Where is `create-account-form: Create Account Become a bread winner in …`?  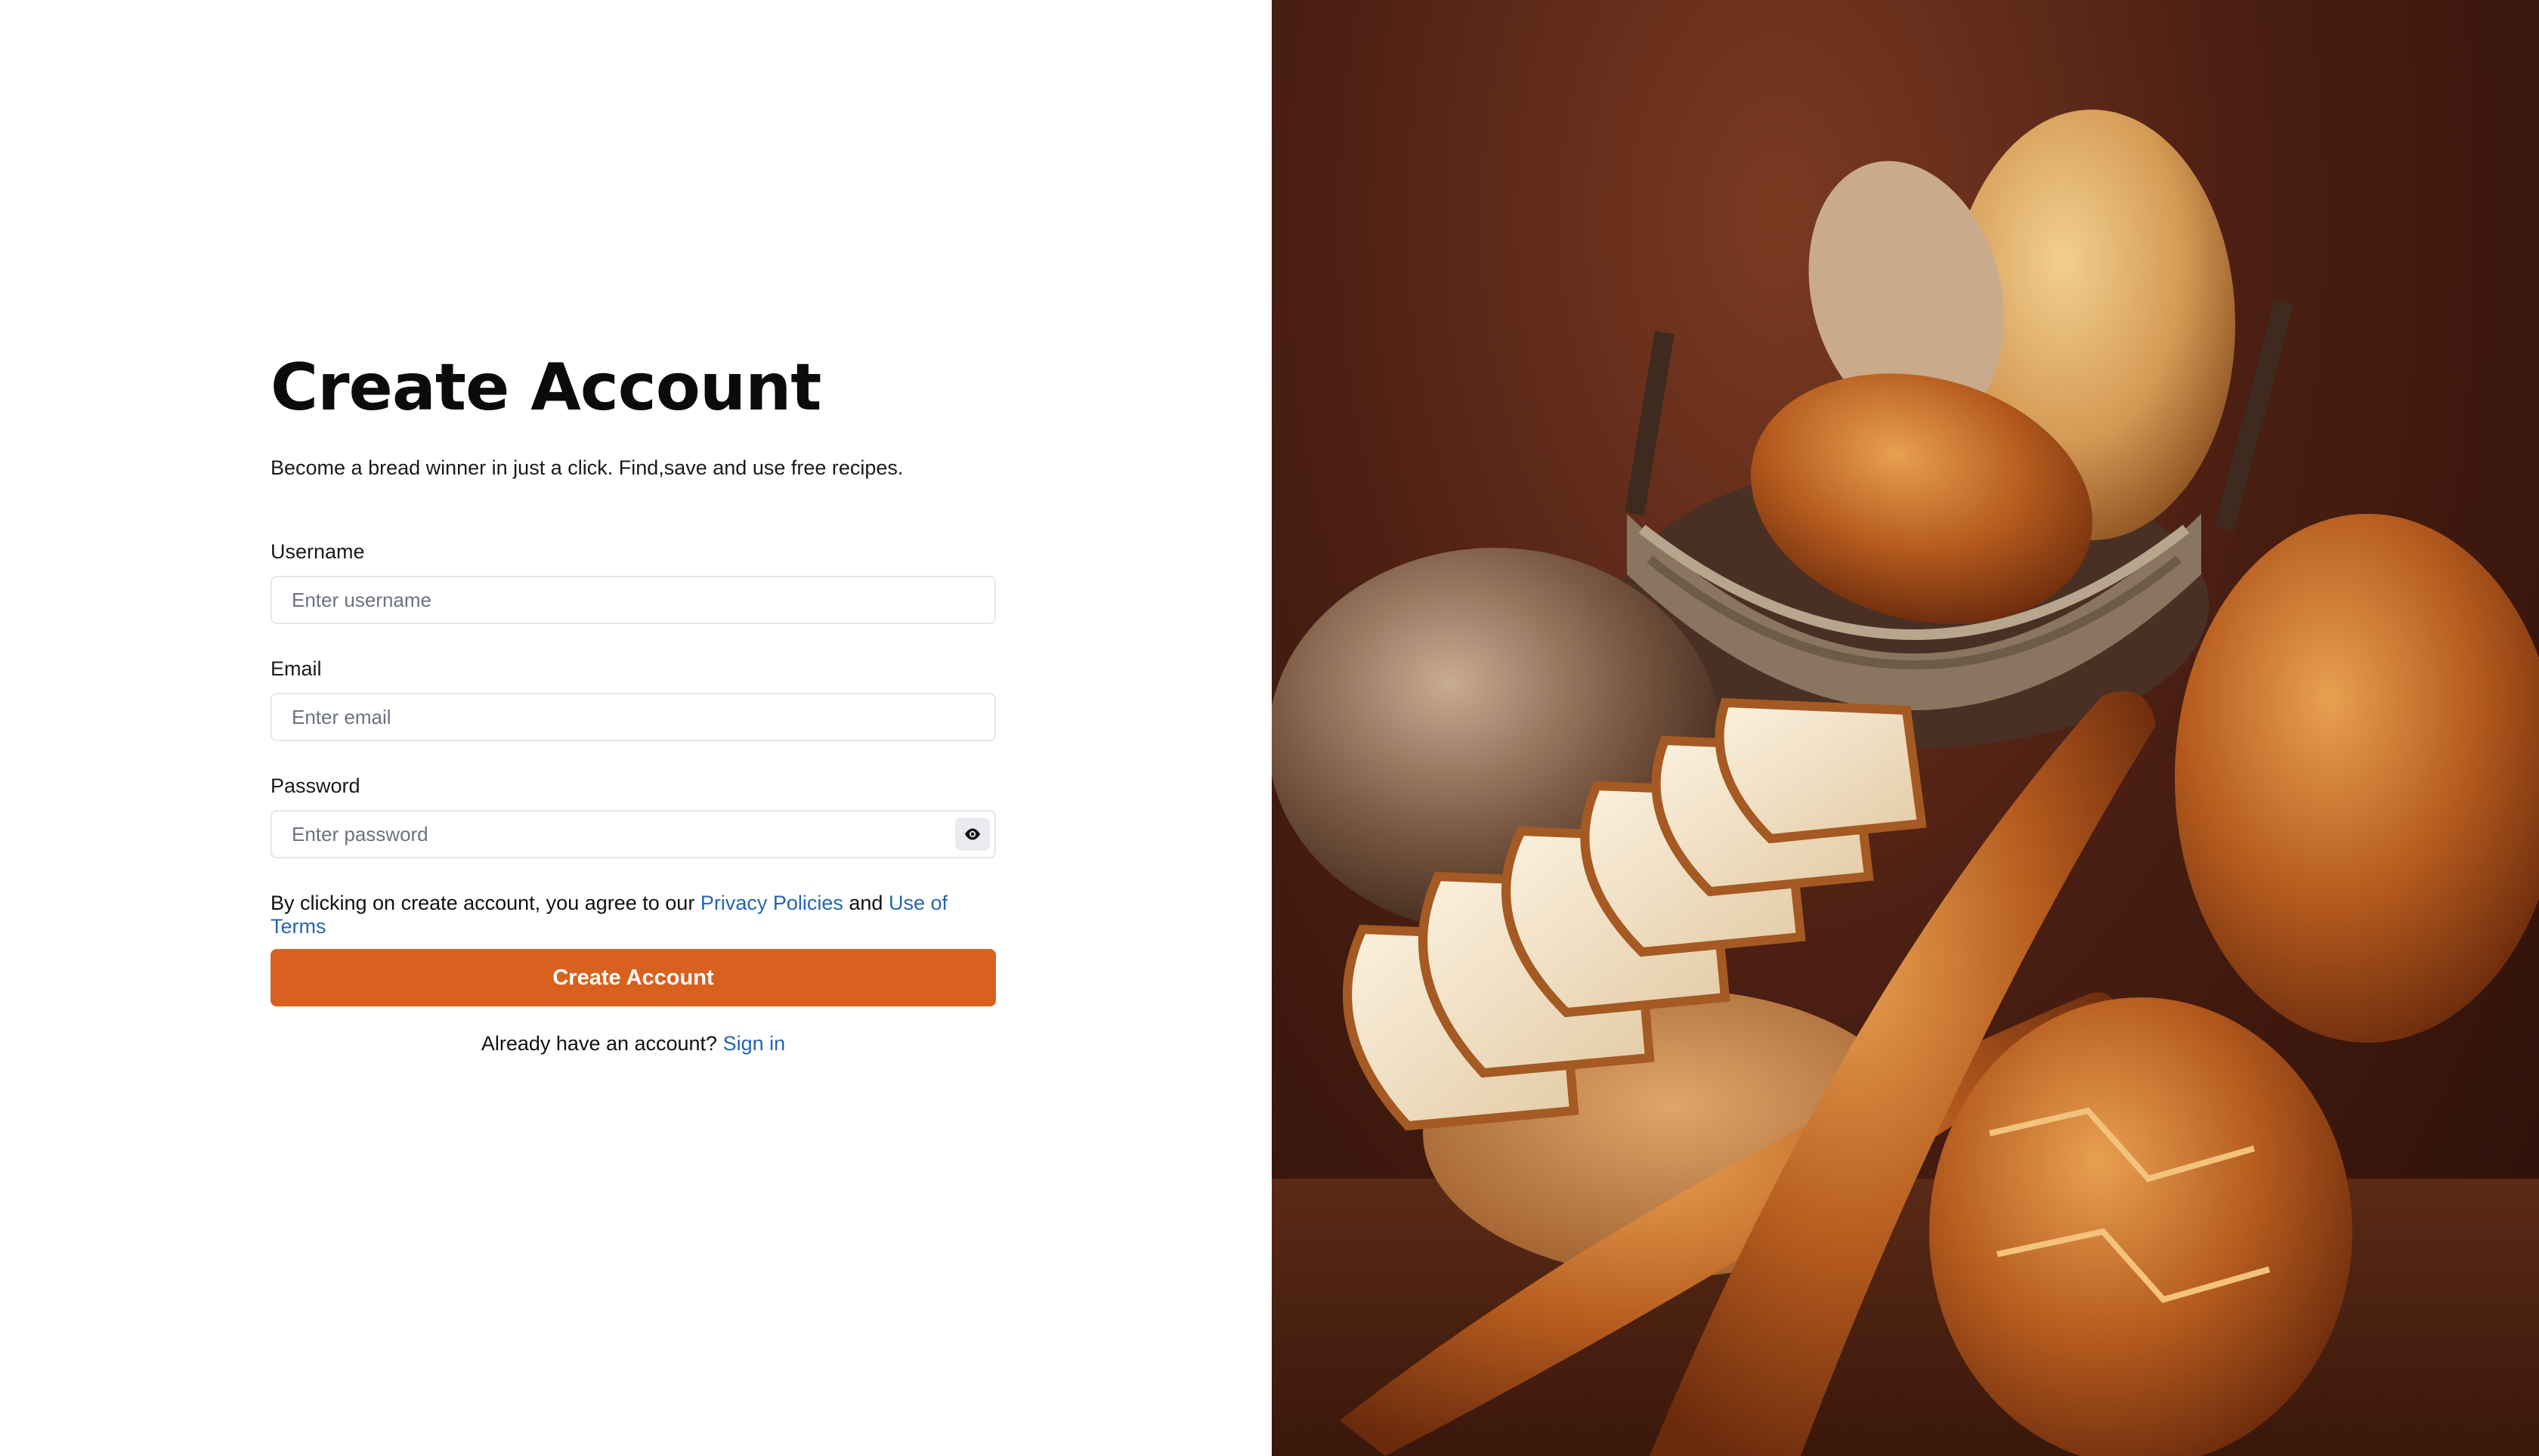
create-account-form: Create Account Become a bread winner in … is located at coordinates (633, 705).